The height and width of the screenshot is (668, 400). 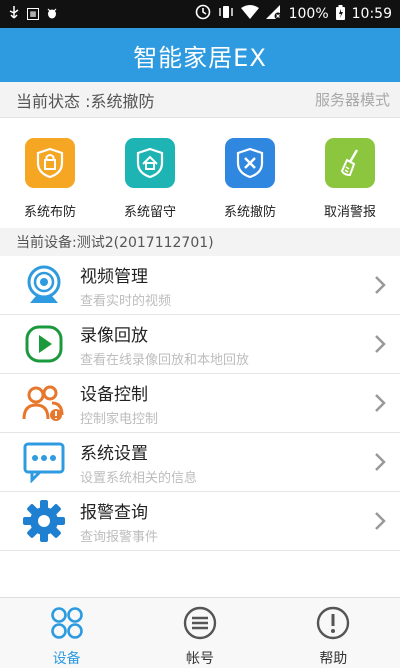 I want to click on users-icon, so click(x=44, y=403).